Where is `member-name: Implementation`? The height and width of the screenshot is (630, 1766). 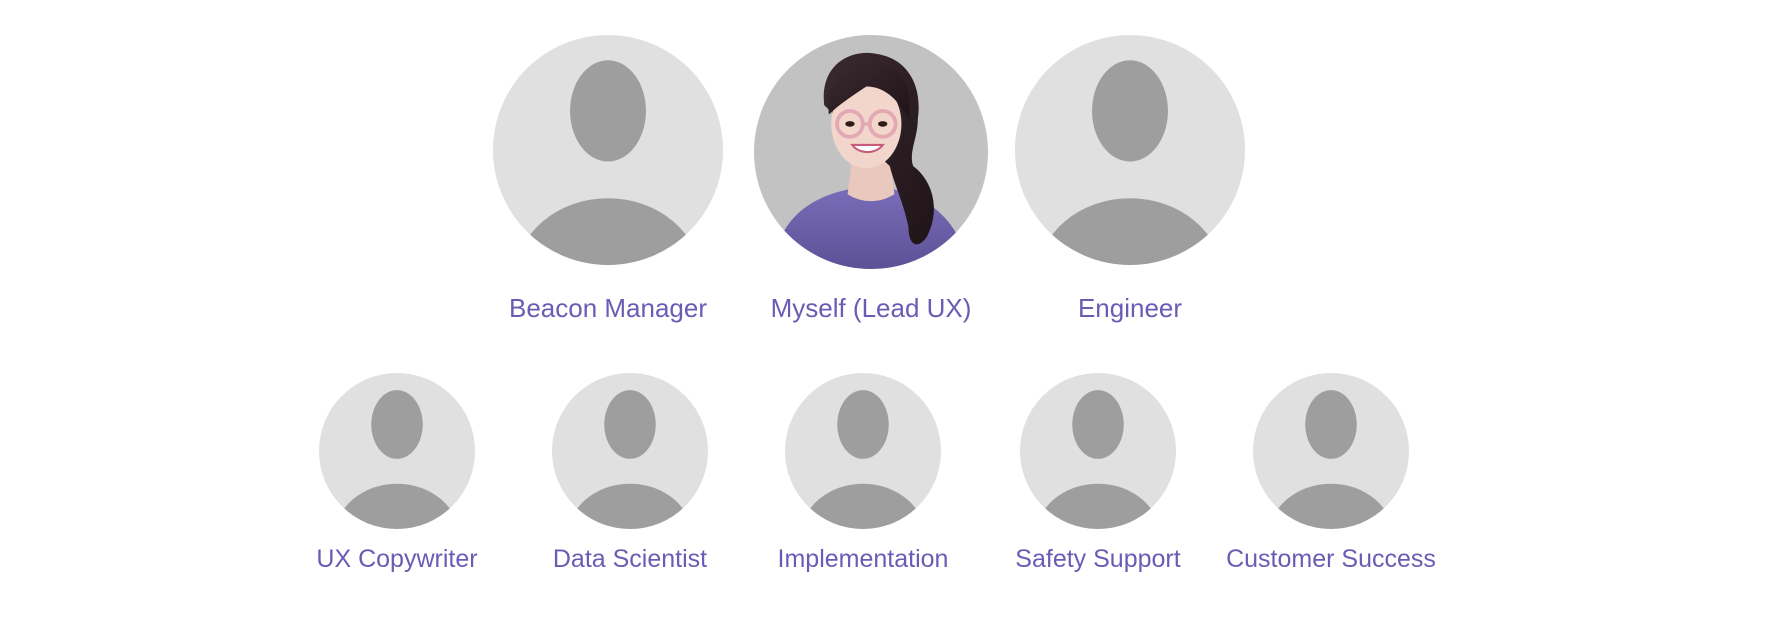
member-name: Implementation is located at coordinates (863, 559).